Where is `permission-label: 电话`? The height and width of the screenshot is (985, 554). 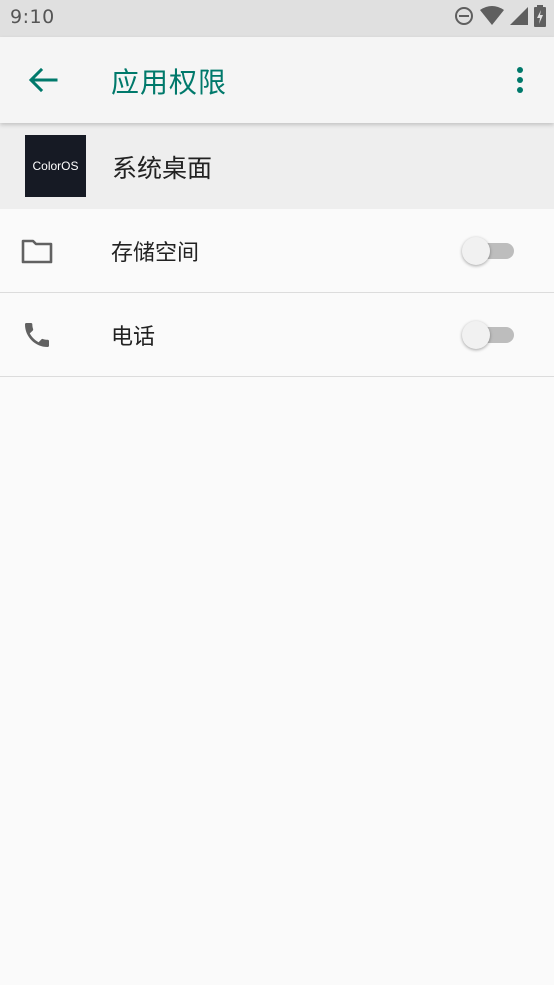 permission-label: 电话 is located at coordinates (133, 337).